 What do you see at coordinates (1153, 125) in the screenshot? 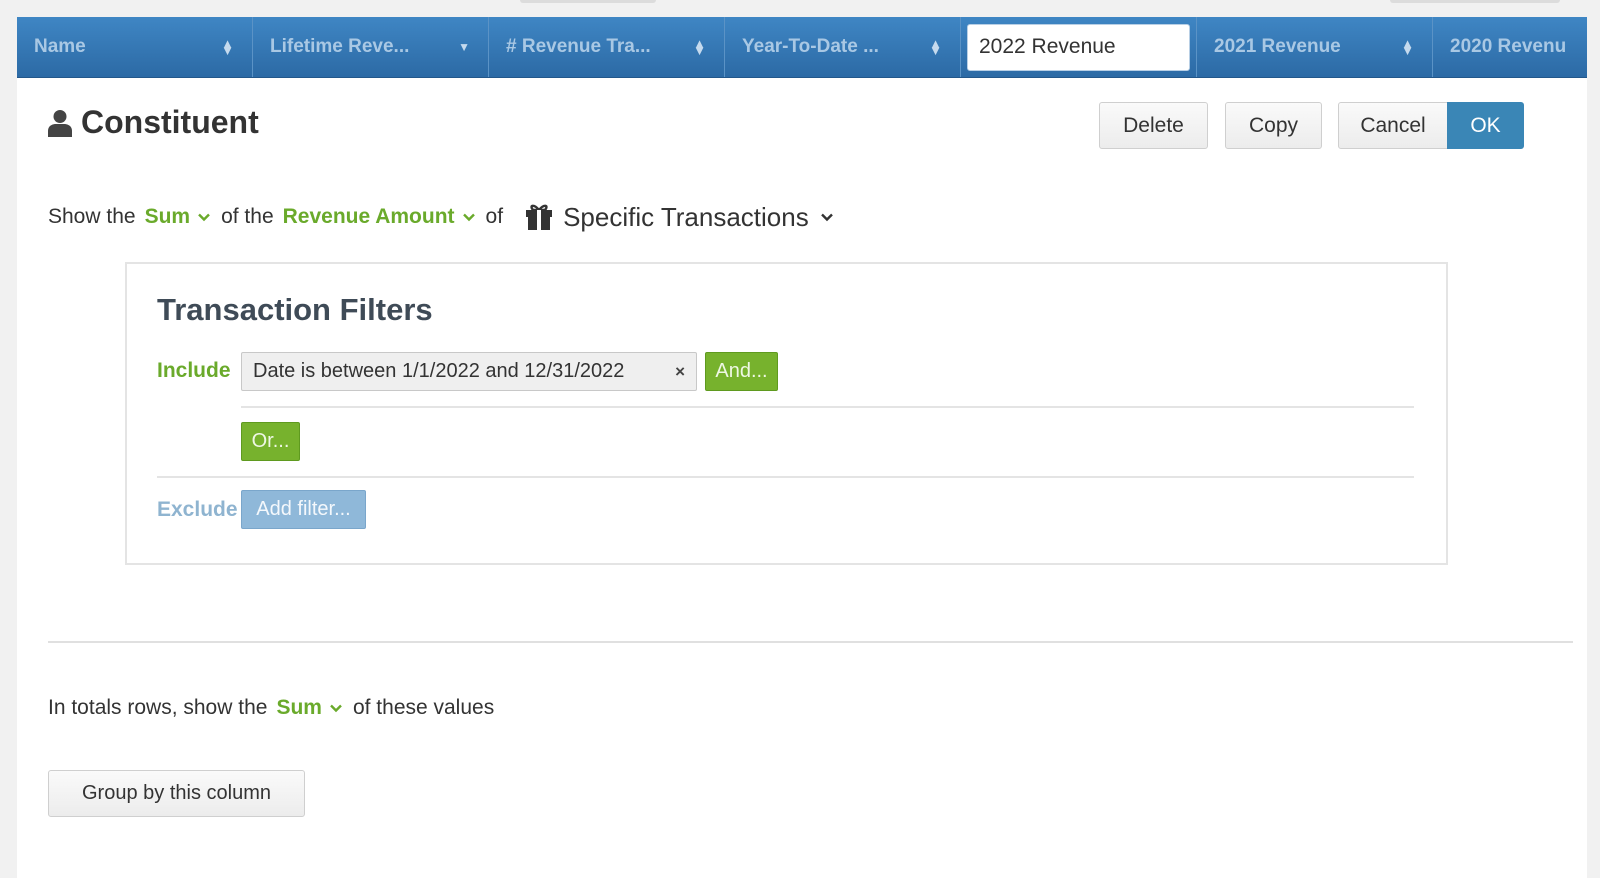
I see `delete-button: Delete` at bounding box center [1153, 125].